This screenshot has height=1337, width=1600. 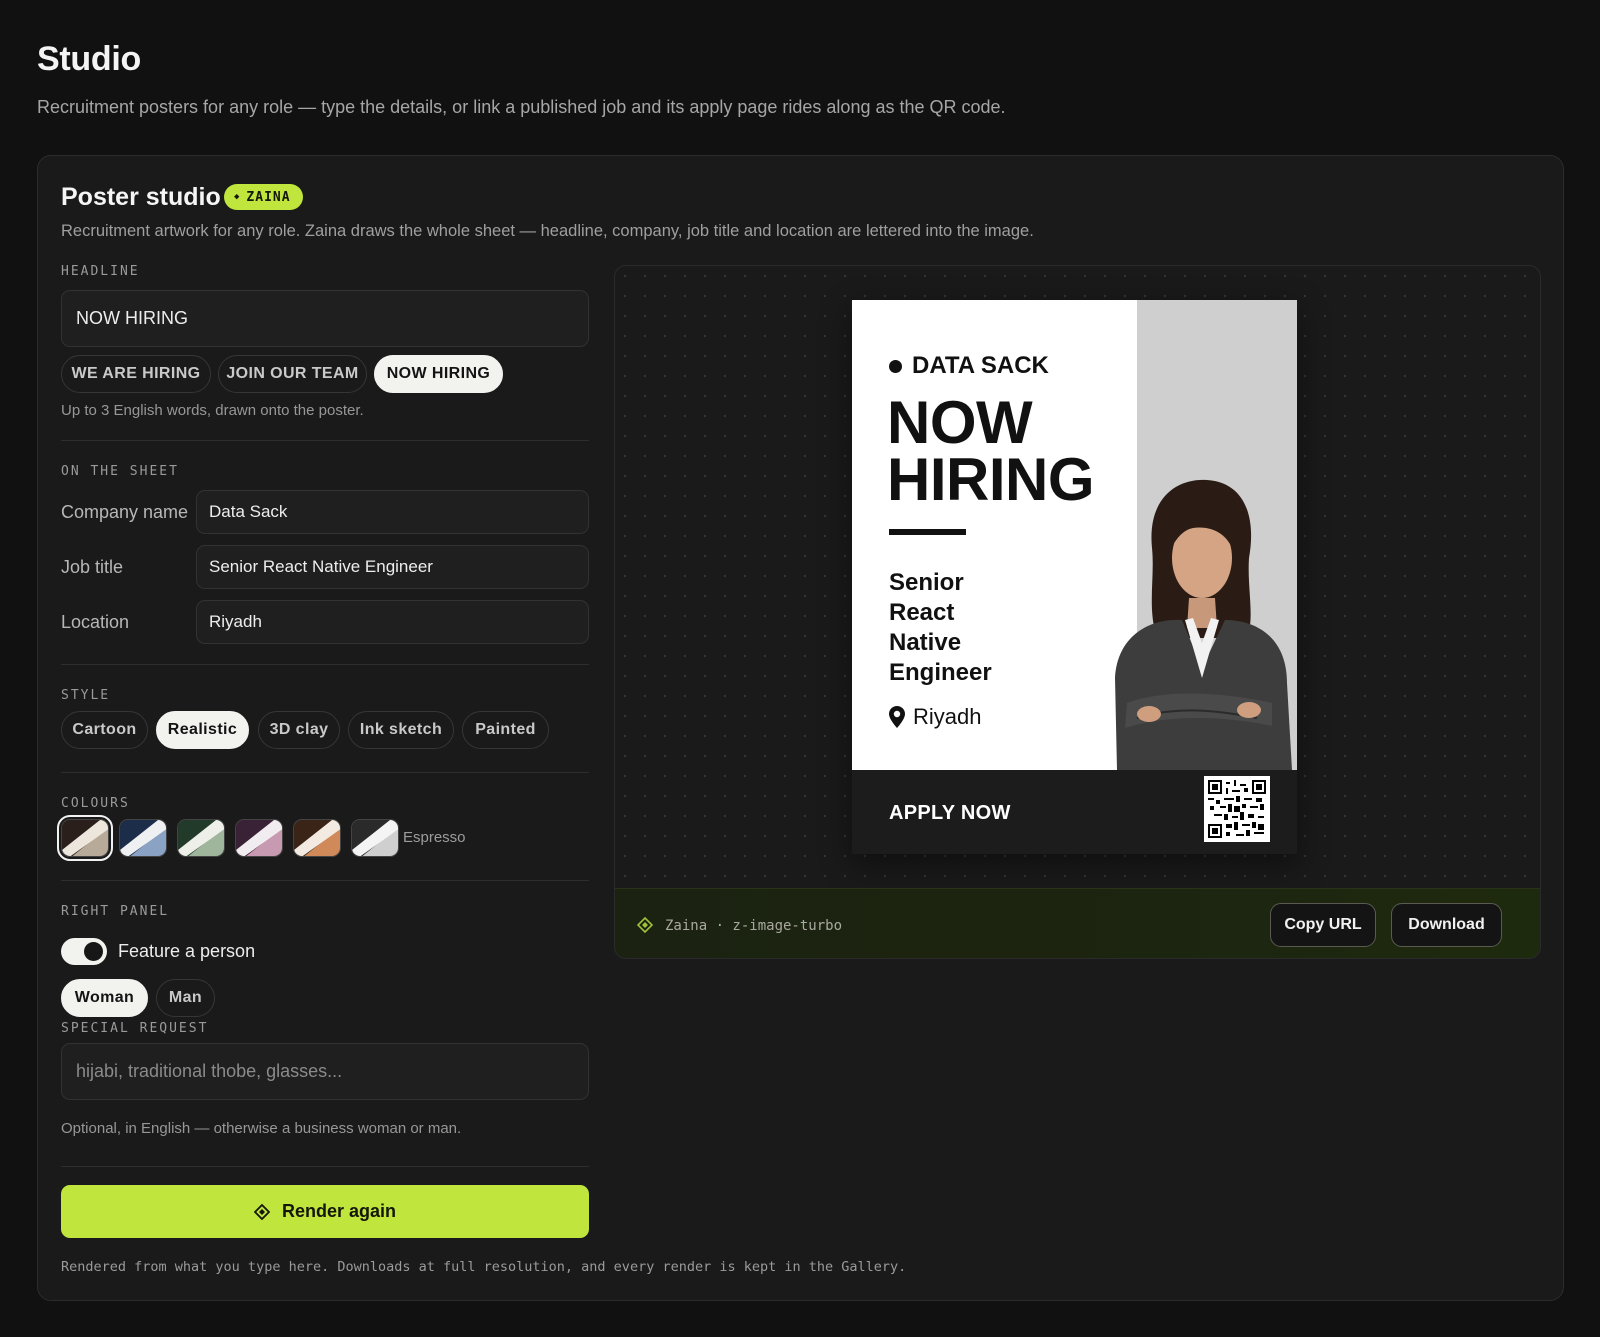 What do you see at coordinates (927, 532) in the screenshot?
I see `poster-rule` at bounding box center [927, 532].